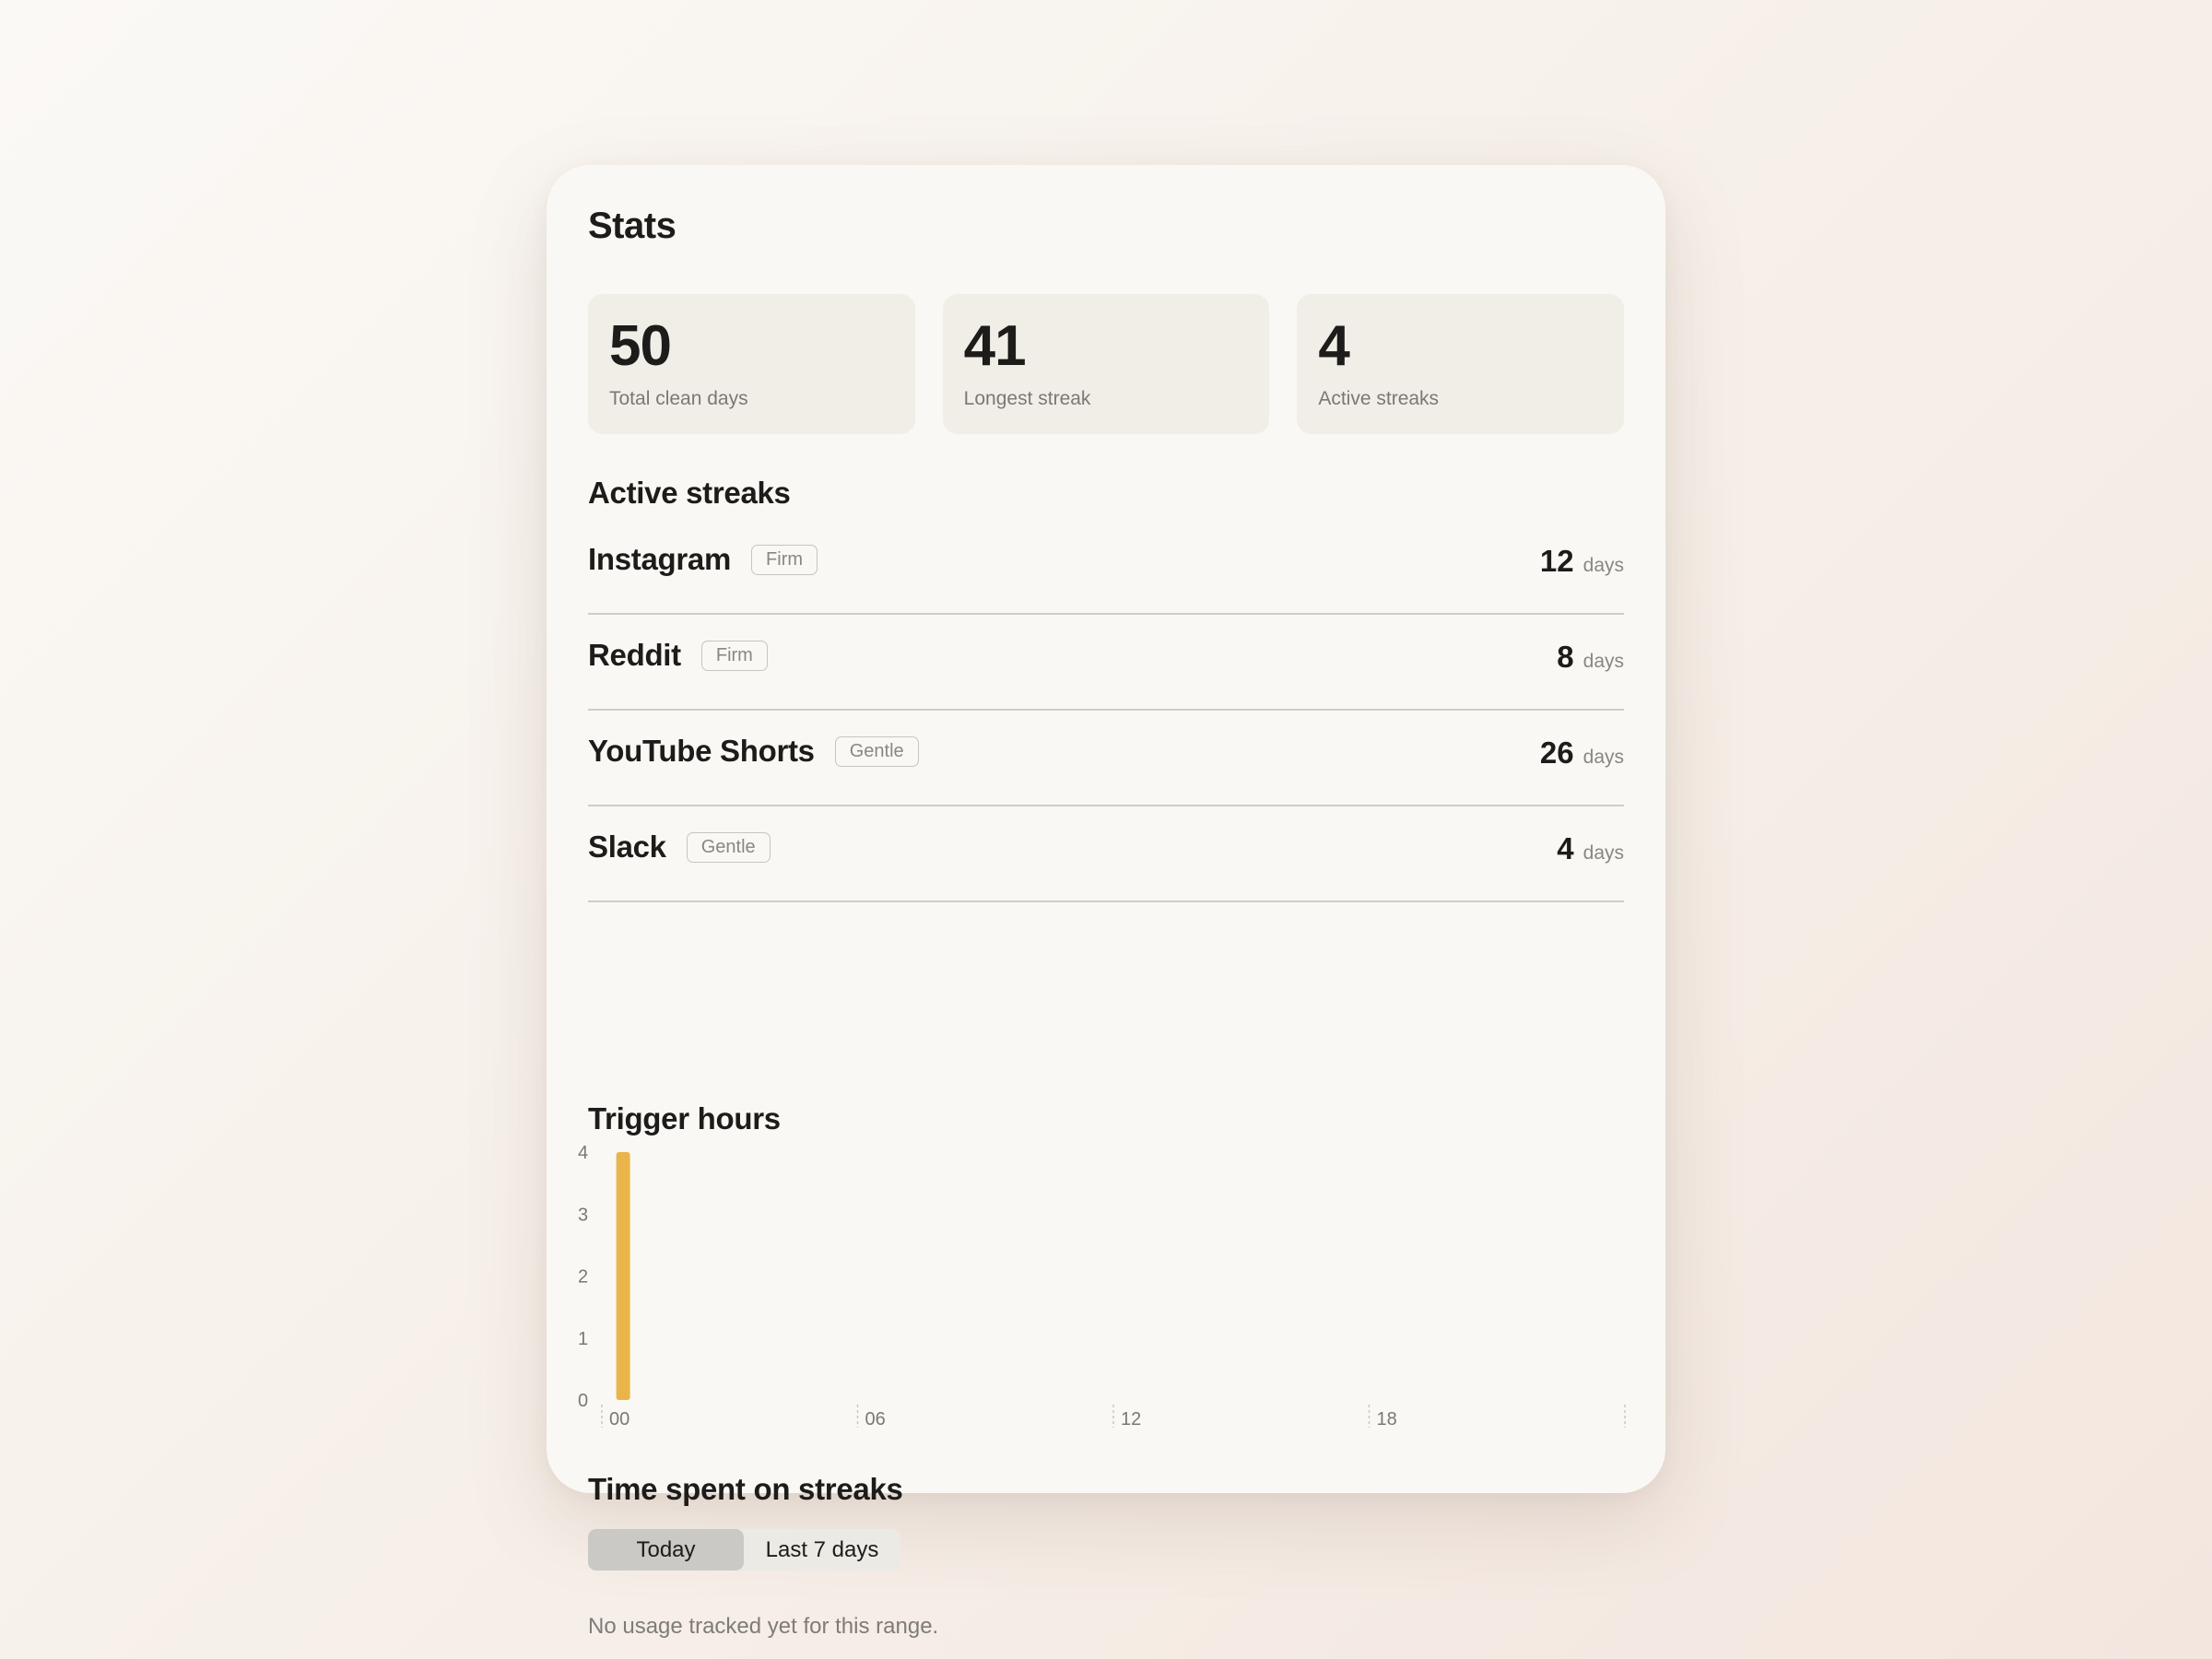 Image resolution: width=2212 pixels, height=1659 pixels. Describe the element at coordinates (745, 1489) in the screenshot. I see `time-spent-heading: Time spent on streaks` at that location.